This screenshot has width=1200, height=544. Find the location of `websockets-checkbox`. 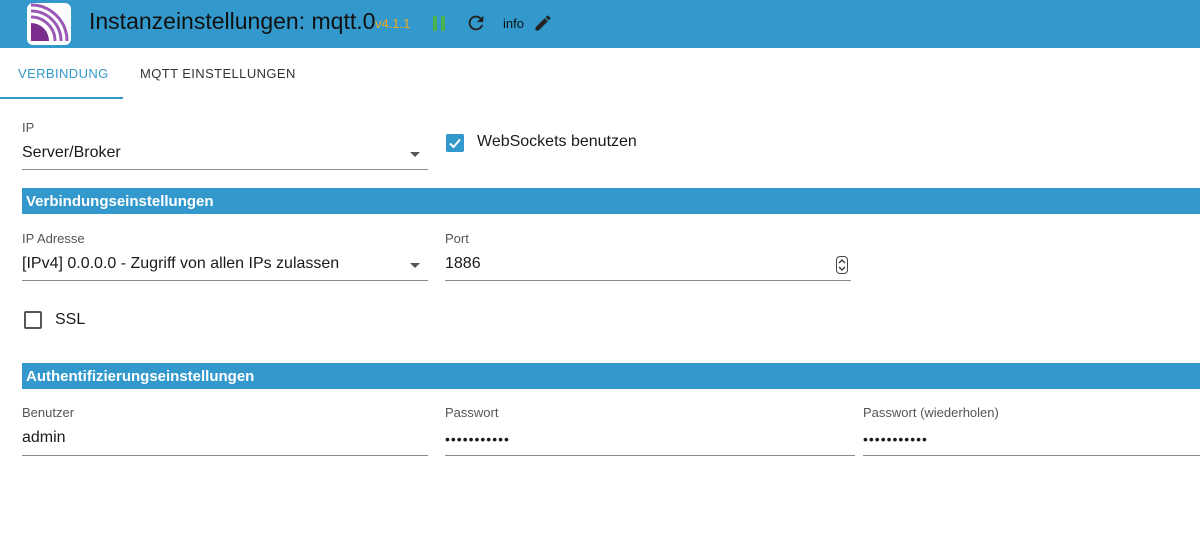

websockets-checkbox is located at coordinates (455, 143).